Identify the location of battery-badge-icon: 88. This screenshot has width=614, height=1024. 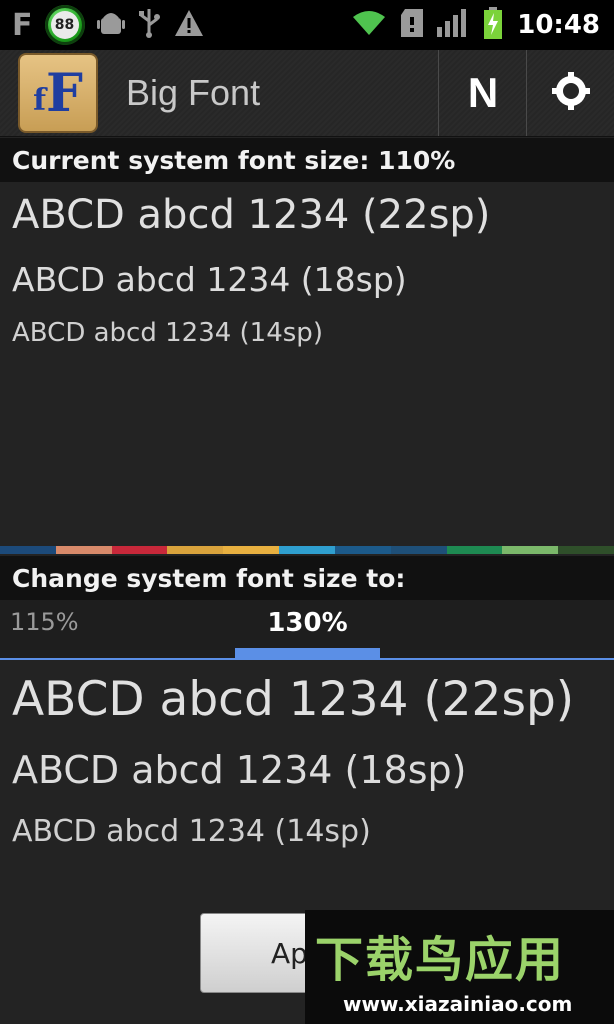
(64, 25).